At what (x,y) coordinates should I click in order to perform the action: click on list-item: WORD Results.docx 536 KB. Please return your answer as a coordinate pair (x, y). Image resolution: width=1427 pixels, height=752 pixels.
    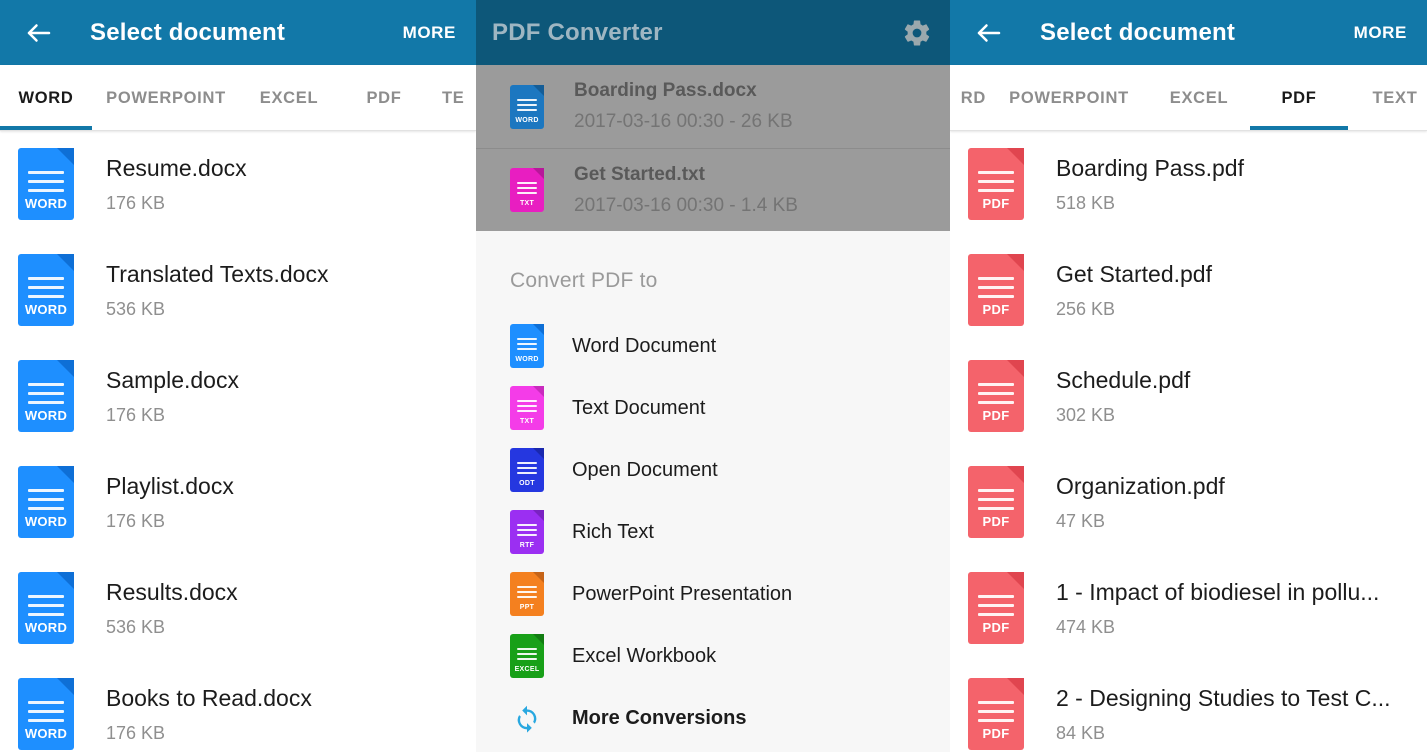
    Looking at the image, I should click on (238, 608).